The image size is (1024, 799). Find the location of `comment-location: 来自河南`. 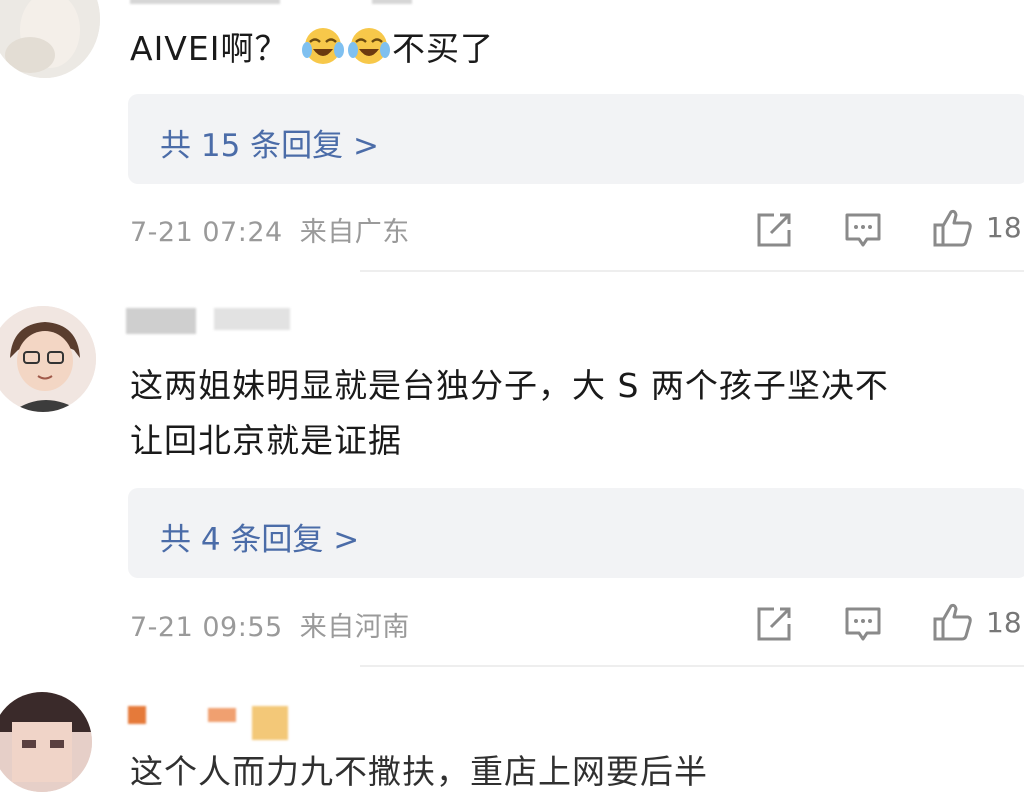

comment-location: 来自河南 is located at coordinates (354, 627).